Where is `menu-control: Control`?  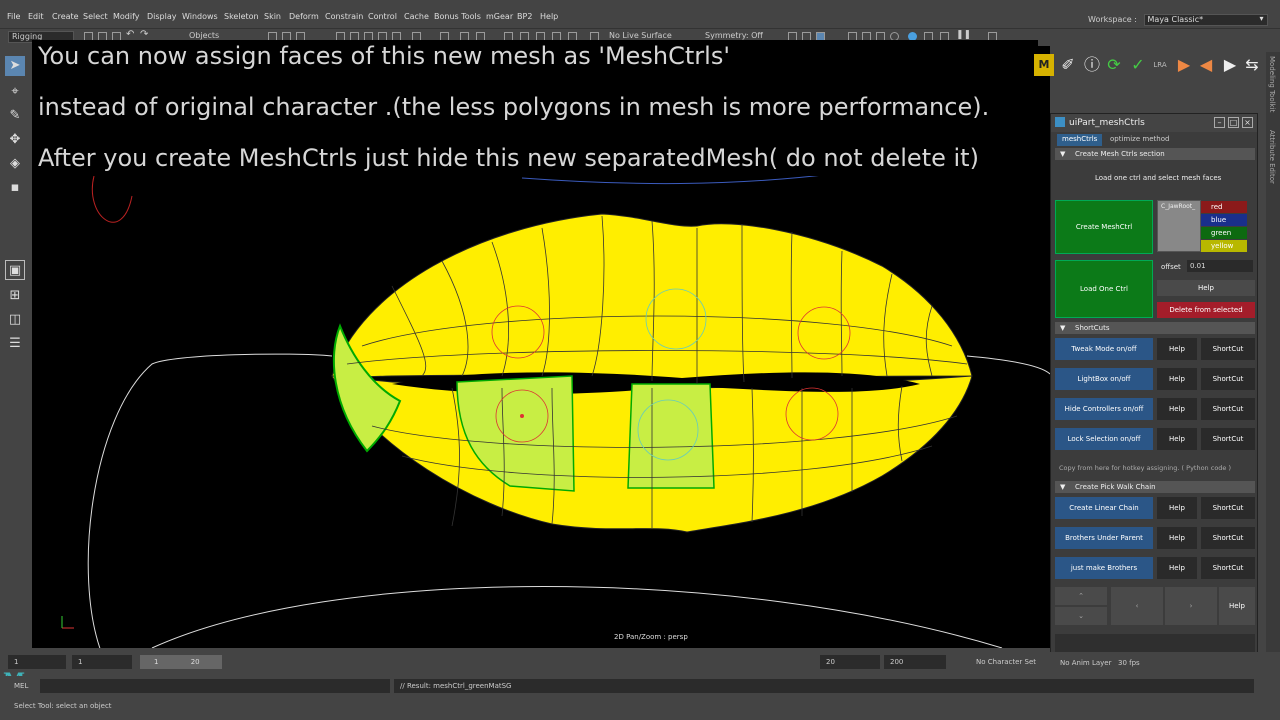 menu-control: Control is located at coordinates (382, 16).